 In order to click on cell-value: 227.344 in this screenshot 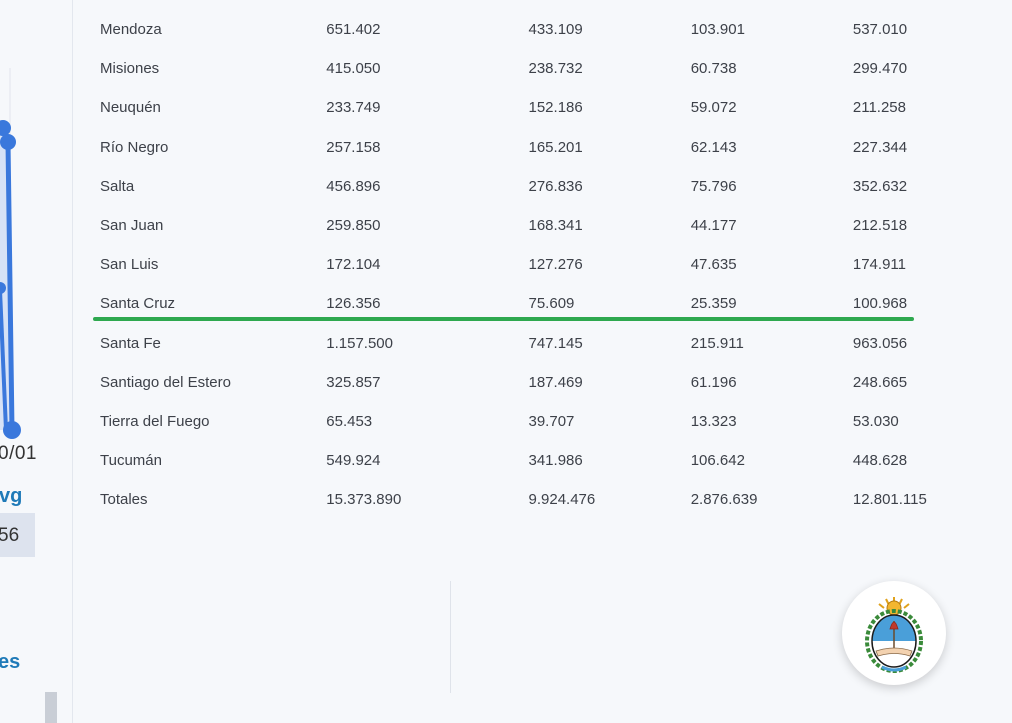, I will do `click(880, 147)`.